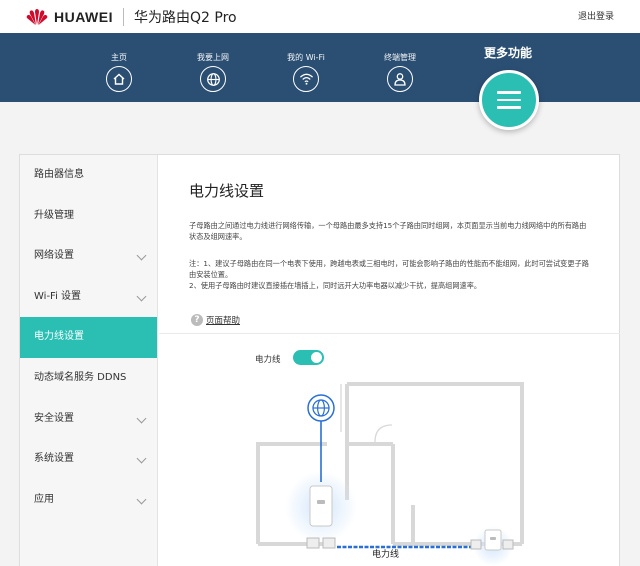  I want to click on sidebar-item-label: 应用, so click(44, 499).